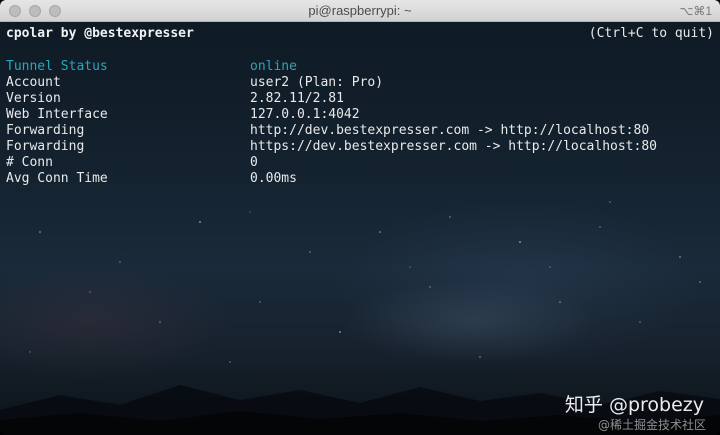  I want to click on label-account: Account, so click(33, 82).